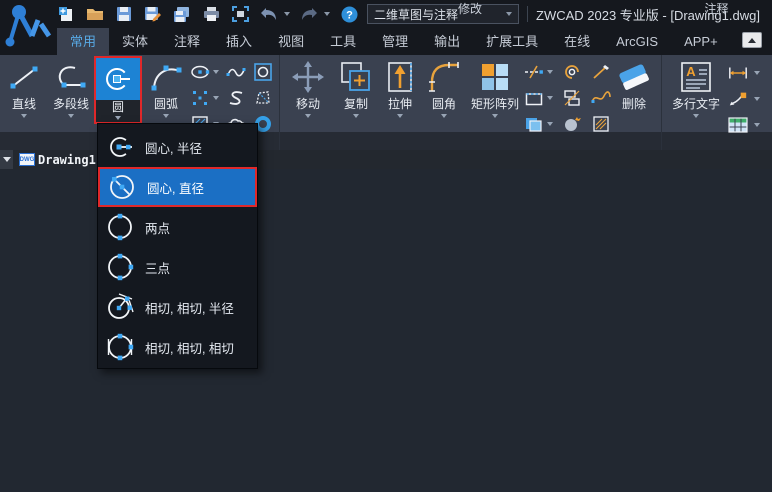 This screenshot has height=492, width=772. Describe the element at coordinates (577, 41) in the screenshot. I see `tab-online: 在线` at that location.